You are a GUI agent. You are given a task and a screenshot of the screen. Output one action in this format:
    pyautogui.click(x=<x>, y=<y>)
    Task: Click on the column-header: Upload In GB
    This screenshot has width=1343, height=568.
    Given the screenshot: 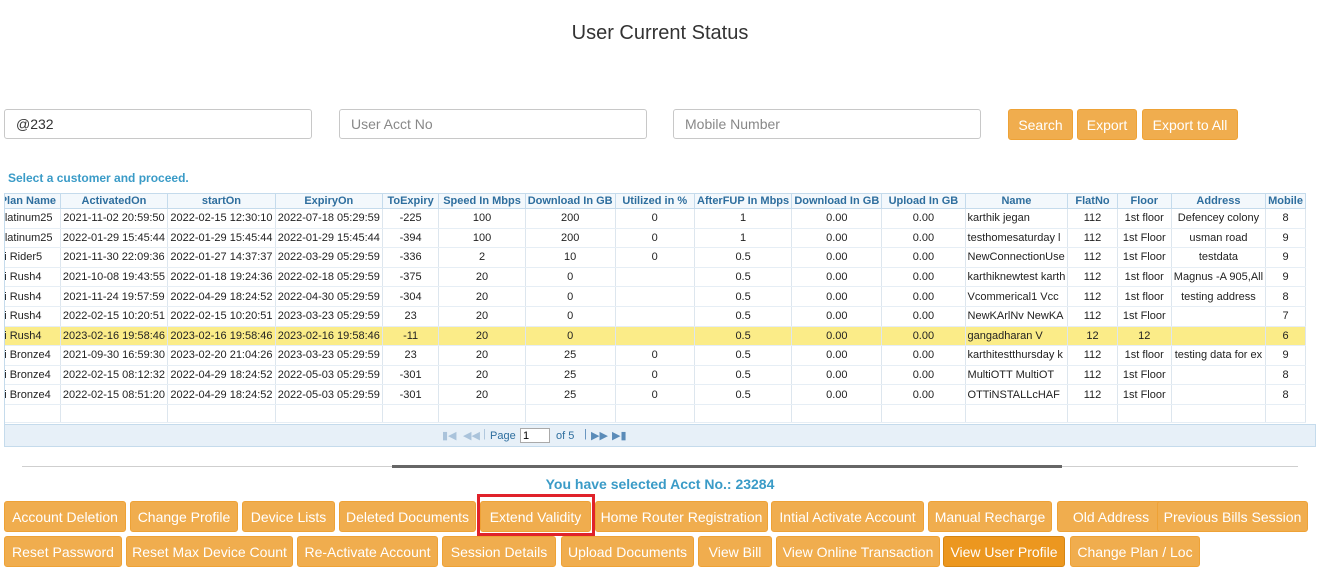 What is the action you would take?
    pyautogui.click(x=923, y=201)
    